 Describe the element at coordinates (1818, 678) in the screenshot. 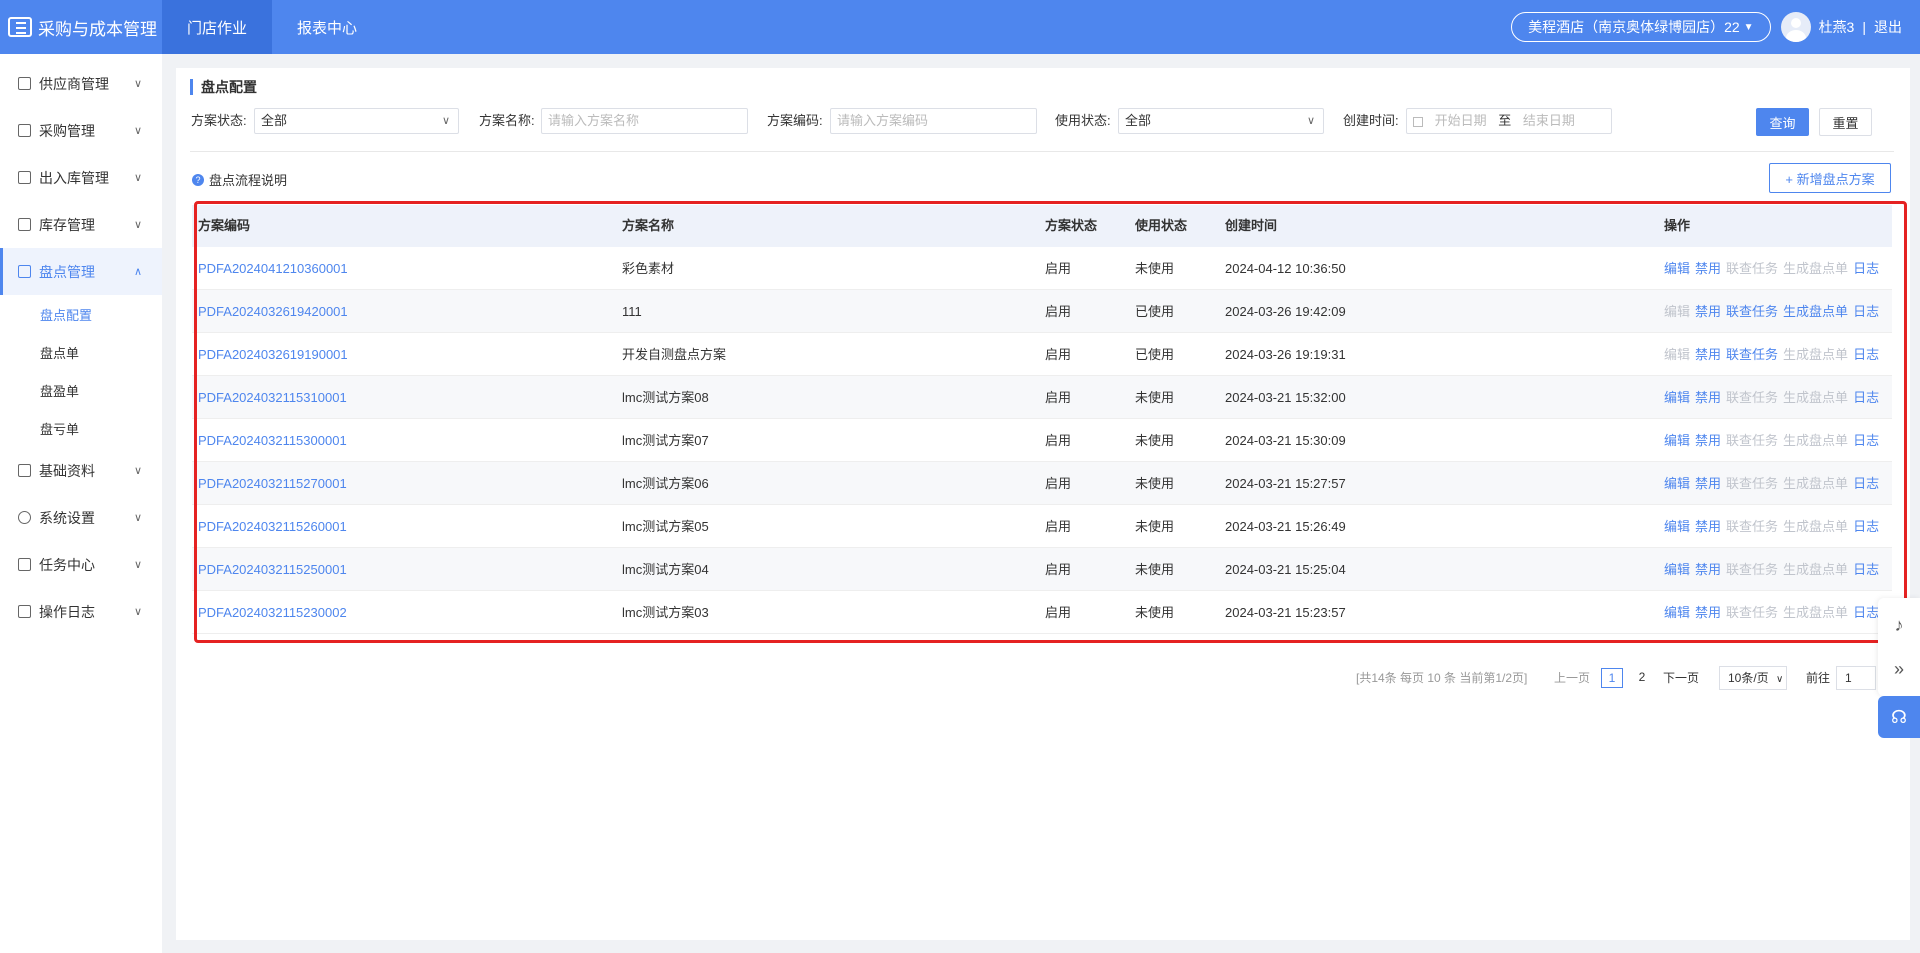

I see `goto-label: 前往` at that location.